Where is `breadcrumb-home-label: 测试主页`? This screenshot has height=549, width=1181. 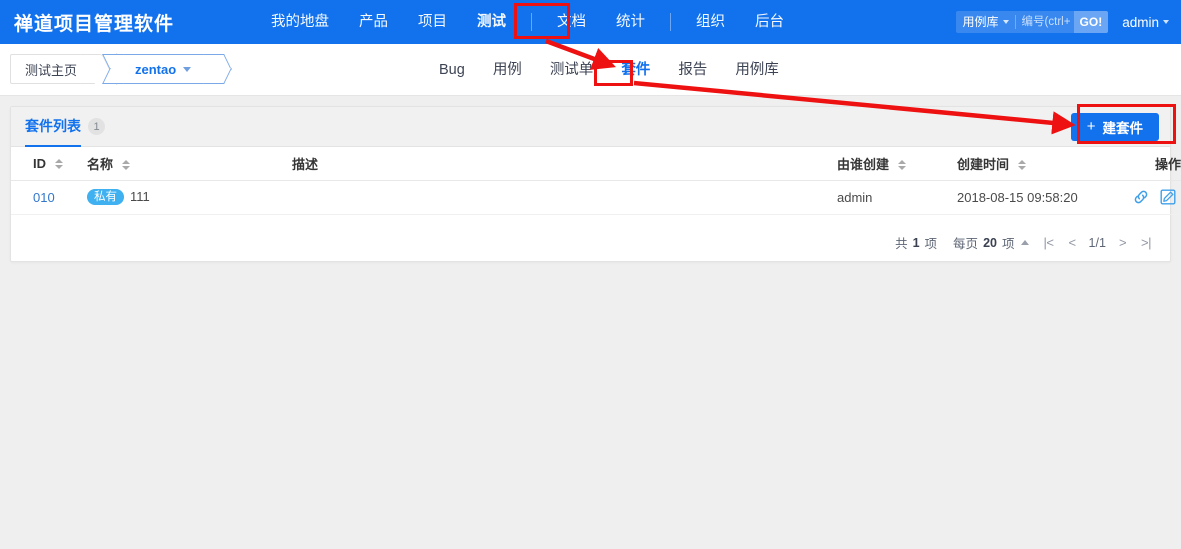 breadcrumb-home-label: 测试主页 is located at coordinates (51, 70).